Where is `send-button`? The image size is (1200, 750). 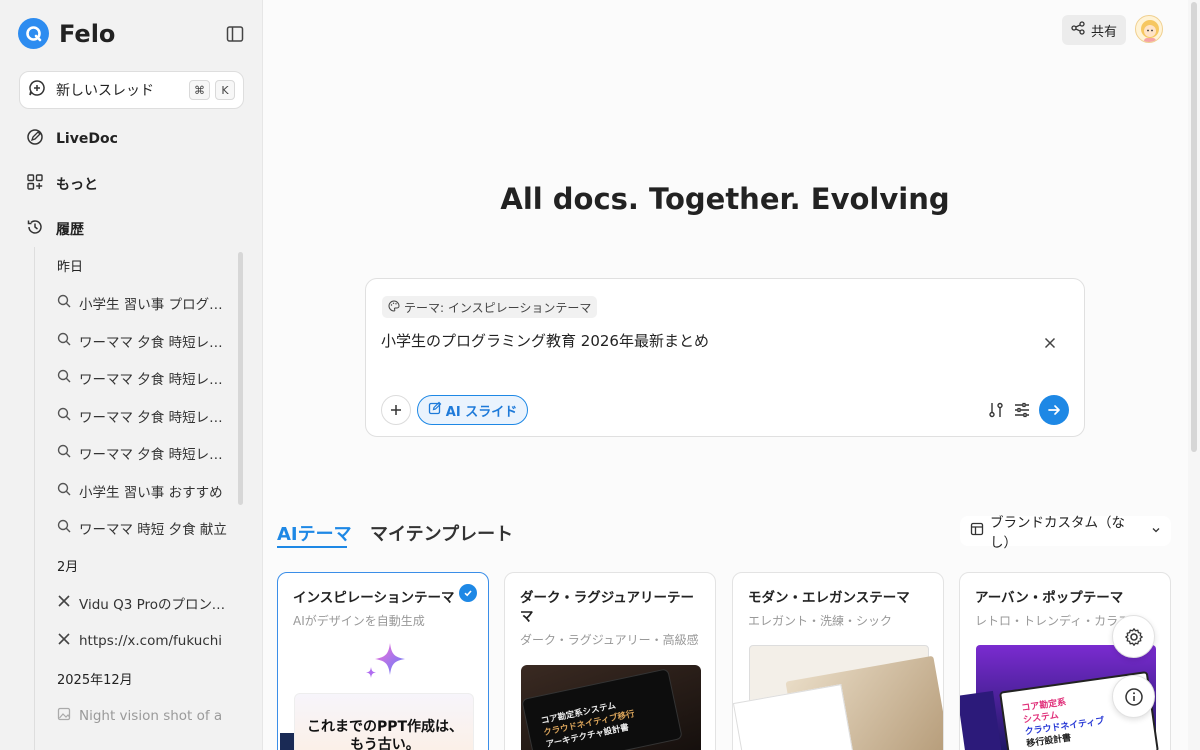 send-button is located at coordinates (1054, 410).